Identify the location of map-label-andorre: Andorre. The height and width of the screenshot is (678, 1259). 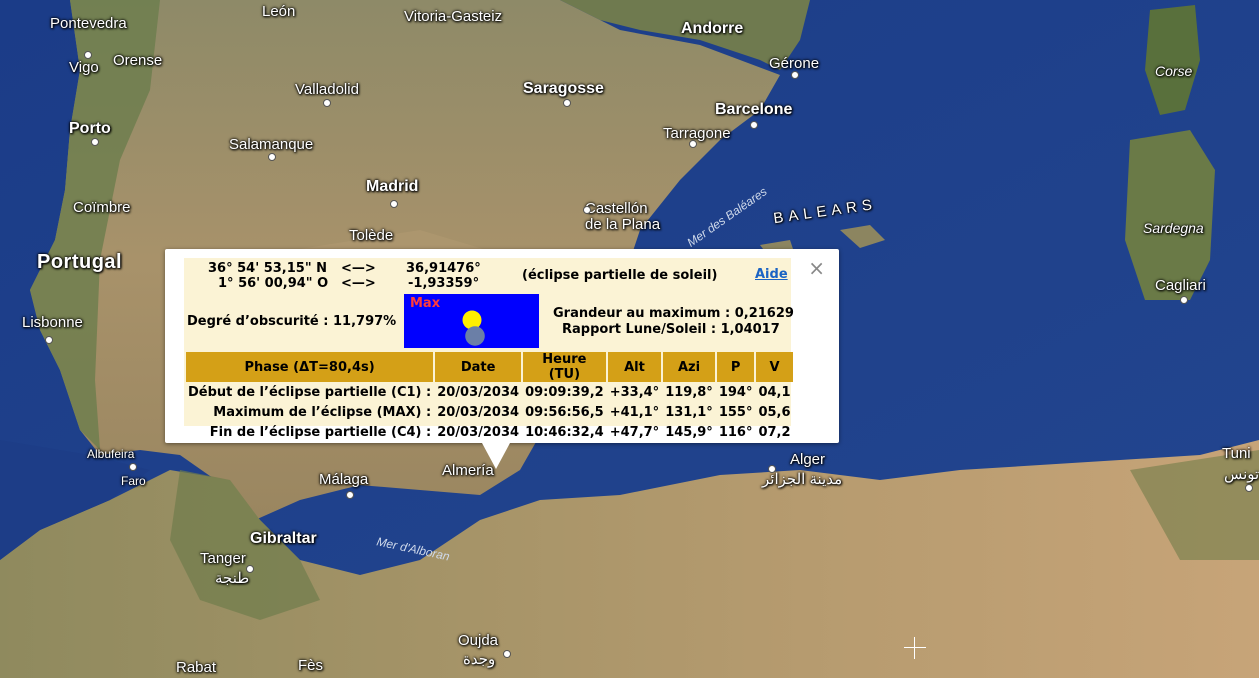
(712, 28).